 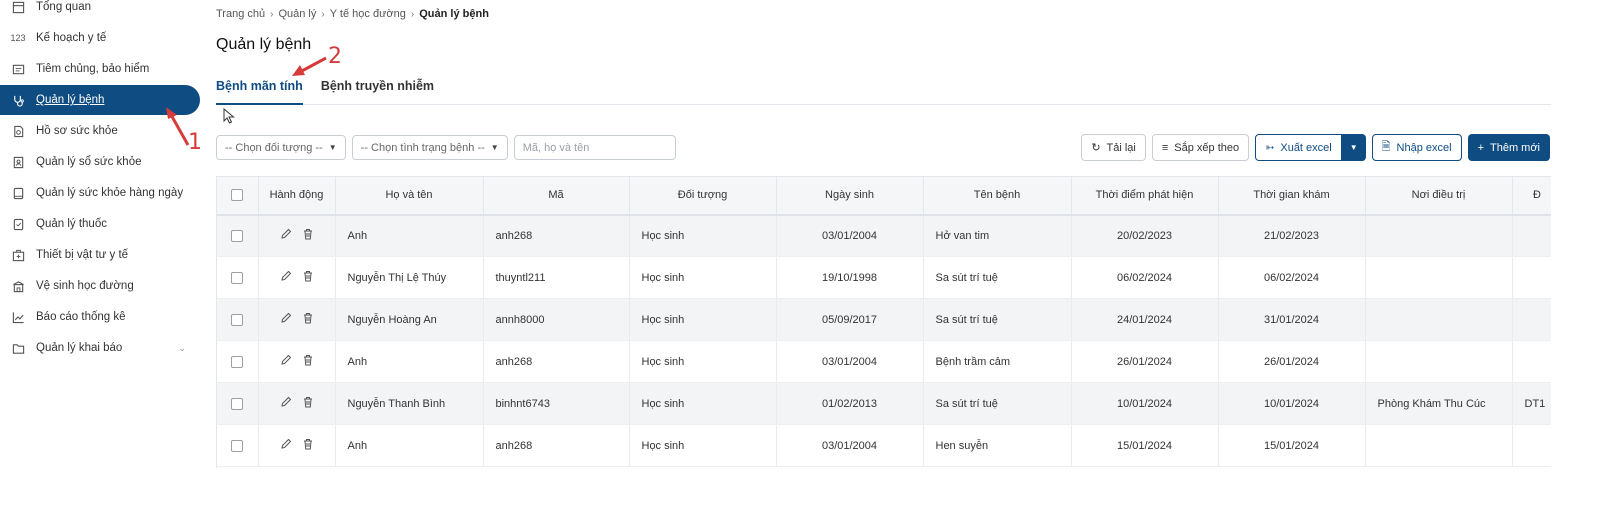 I want to click on column-header: Nơi điều trị, so click(x=1439, y=196).